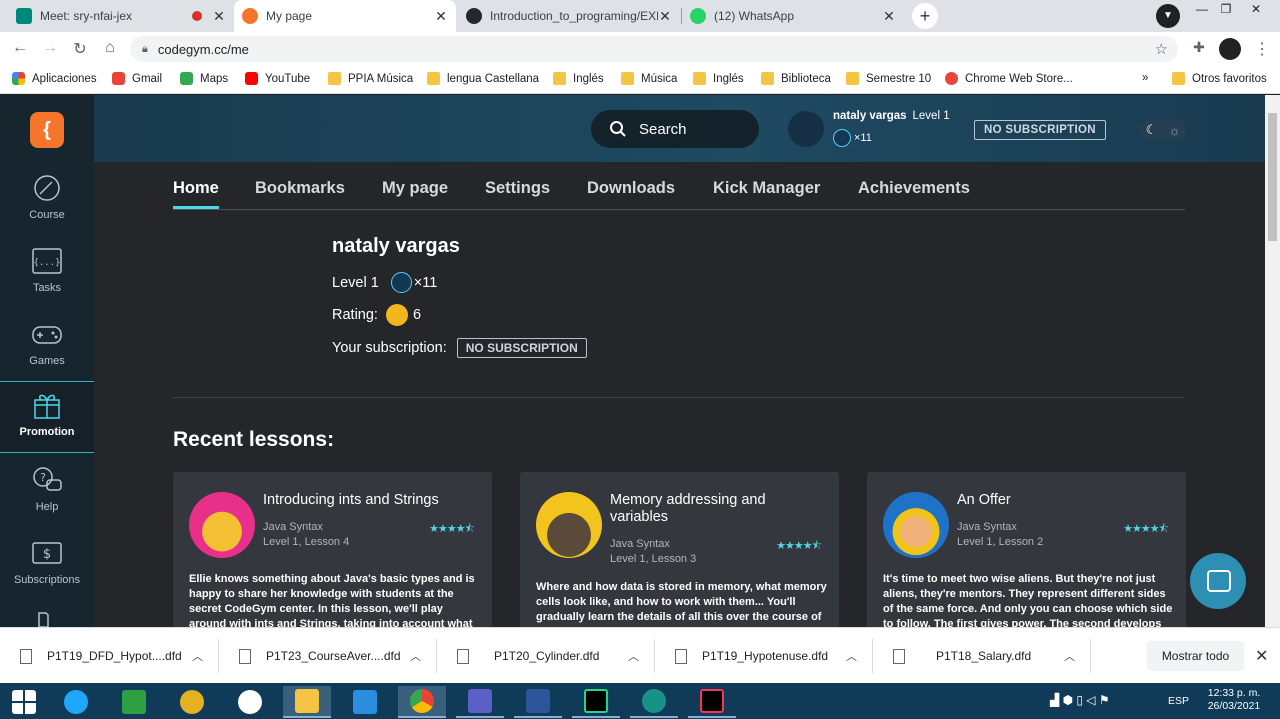 Image resolution: width=1280 pixels, height=719 pixels. I want to click on codegym-logo: {, so click(47, 130).